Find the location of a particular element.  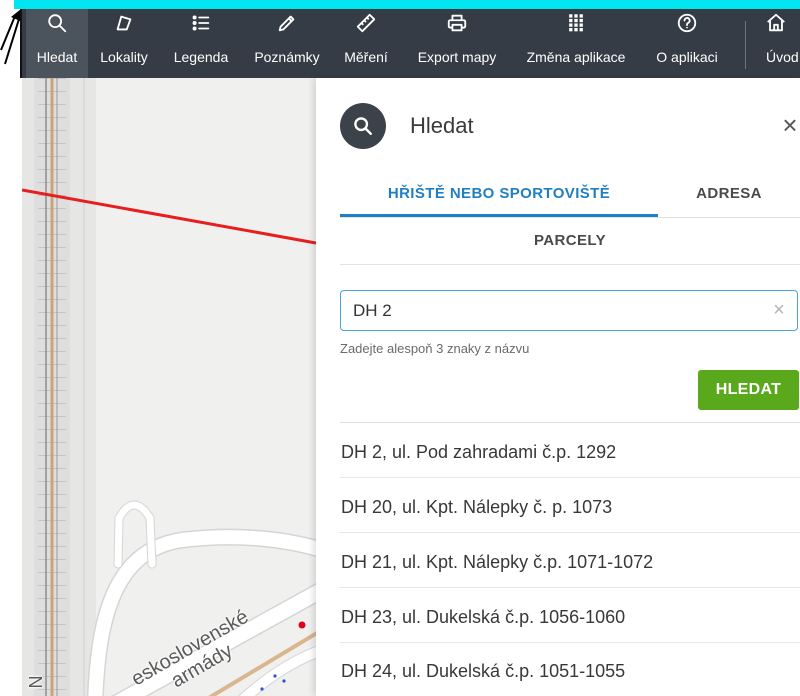

result-item: DH 23, ul. Dukelská č.p. 1056-1060 is located at coordinates (570, 615).